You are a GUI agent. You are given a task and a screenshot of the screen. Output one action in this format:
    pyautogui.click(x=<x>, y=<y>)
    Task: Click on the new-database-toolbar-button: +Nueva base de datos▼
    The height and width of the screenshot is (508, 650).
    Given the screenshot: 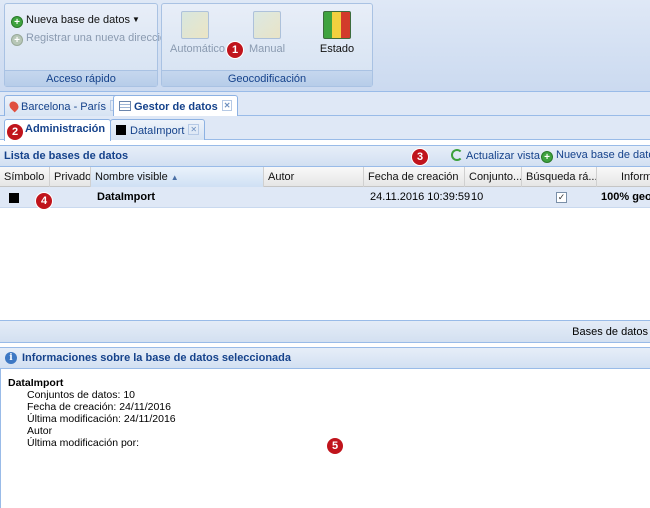 What is the action you would take?
    pyautogui.click(x=595, y=156)
    